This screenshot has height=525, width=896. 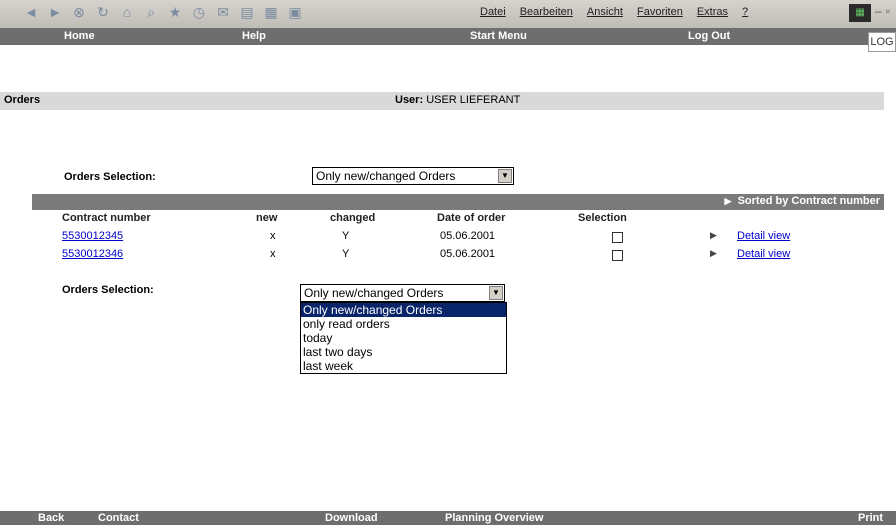 I want to click on sort-indicator: ▶ Sorted by Contract number, so click(x=802, y=201).